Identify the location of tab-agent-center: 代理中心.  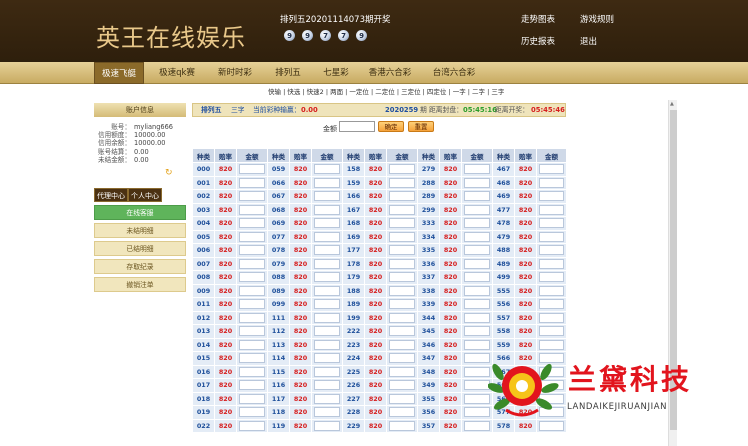
(111, 195).